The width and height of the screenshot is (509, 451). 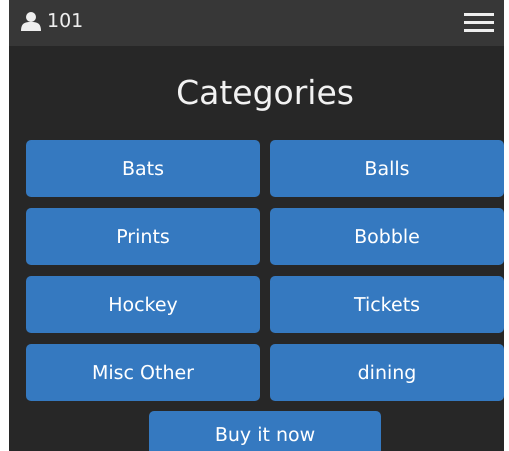 I want to click on category-button: Misc Other, so click(x=143, y=372).